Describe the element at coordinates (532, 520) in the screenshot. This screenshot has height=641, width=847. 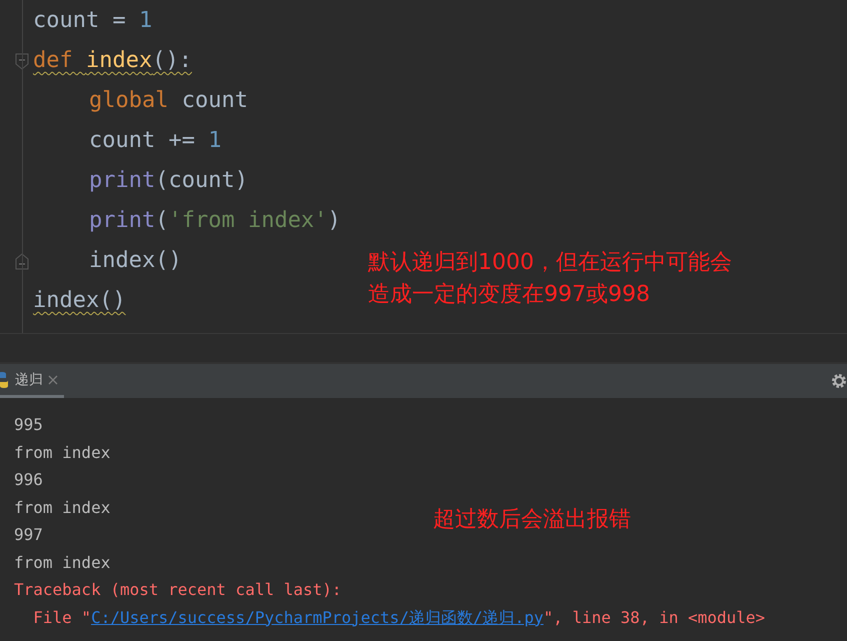
I see `annotation-text: 超过数后会溢出报错` at that location.